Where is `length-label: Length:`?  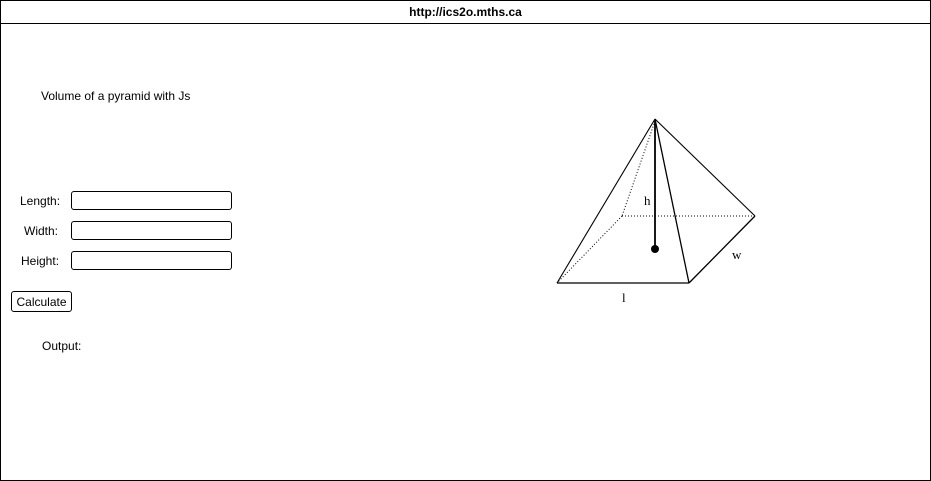 length-label: Length: is located at coordinates (40, 201).